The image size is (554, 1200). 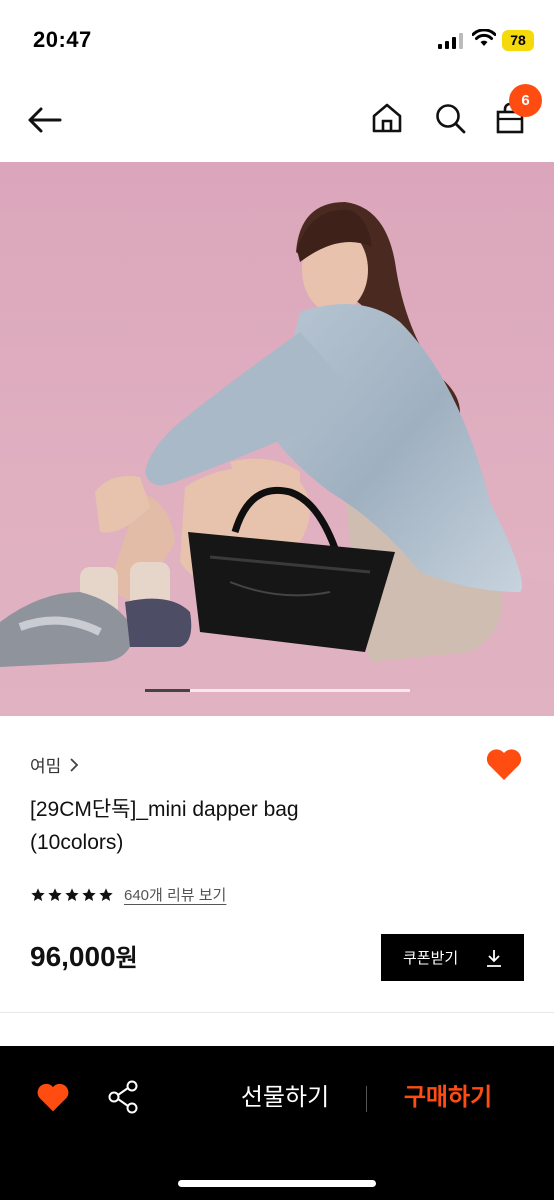 I want to click on like-button, so click(x=504, y=764).